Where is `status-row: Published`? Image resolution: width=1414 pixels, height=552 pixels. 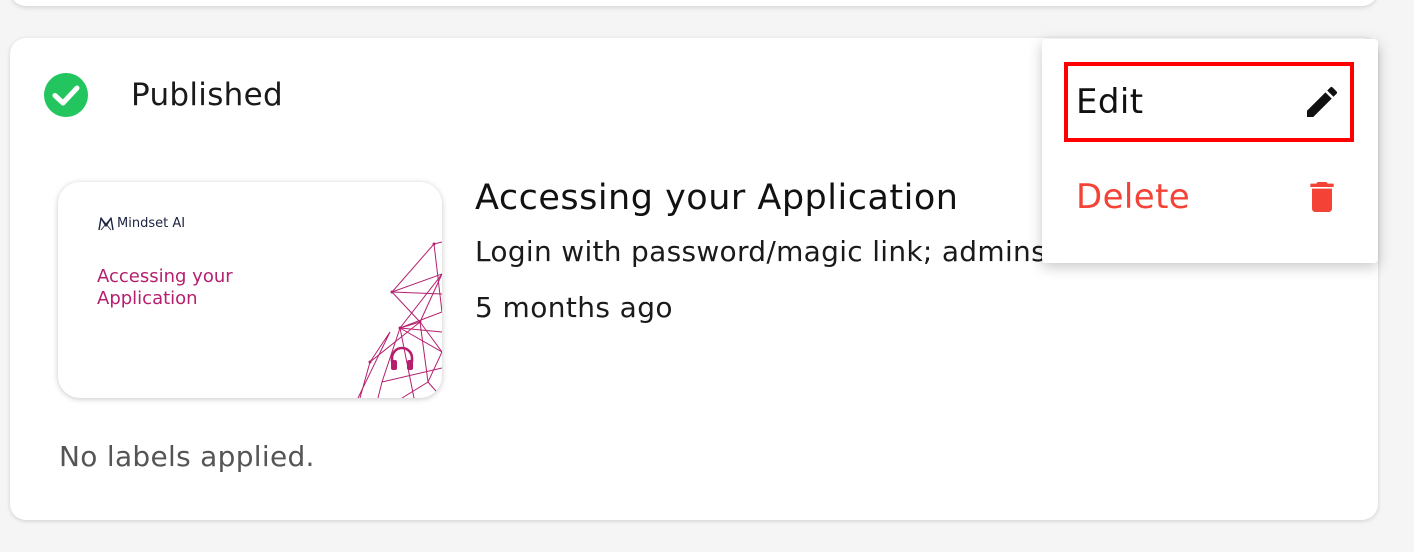
status-row: Published is located at coordinates (163, 95).